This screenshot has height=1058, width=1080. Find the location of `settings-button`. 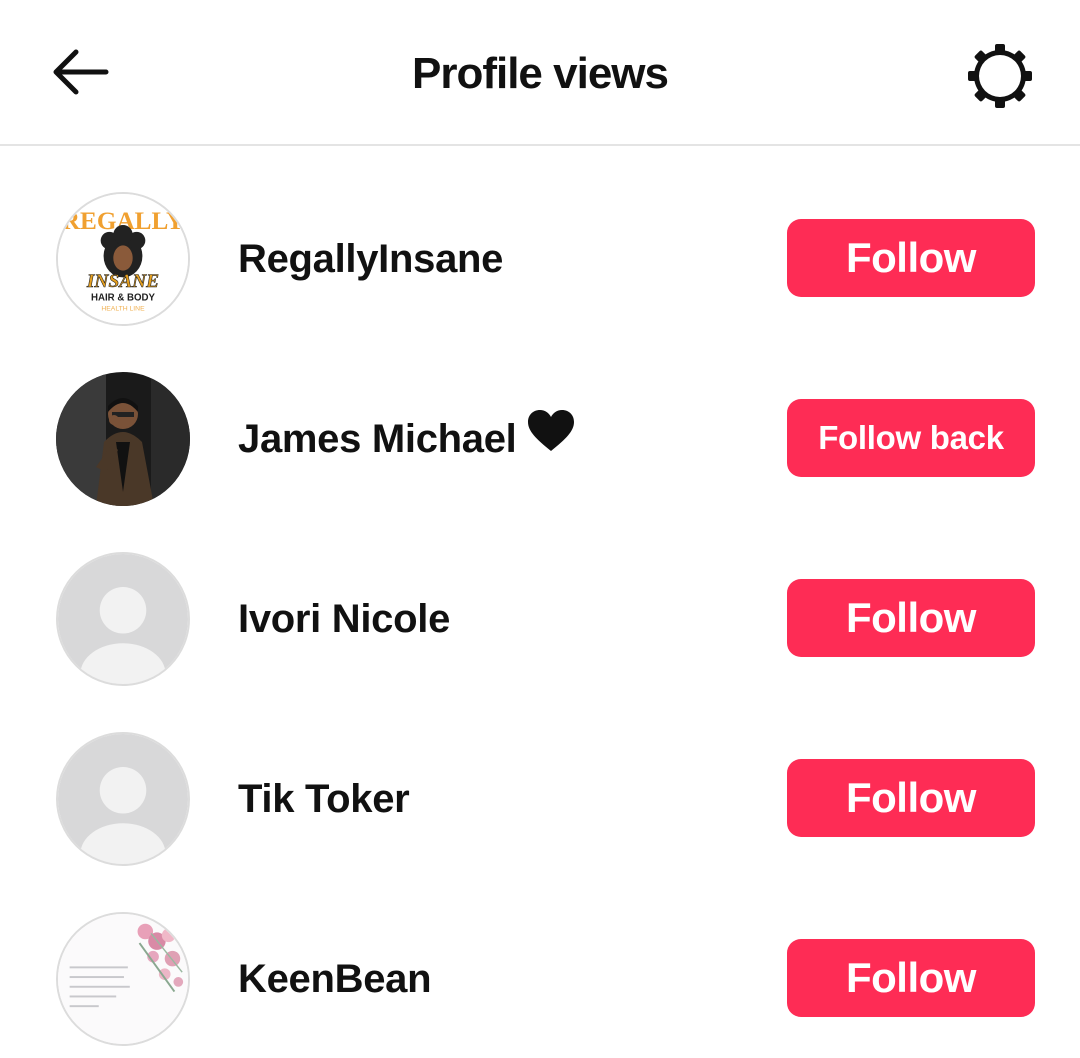

settings-button is located at coordinates (1000, 78).